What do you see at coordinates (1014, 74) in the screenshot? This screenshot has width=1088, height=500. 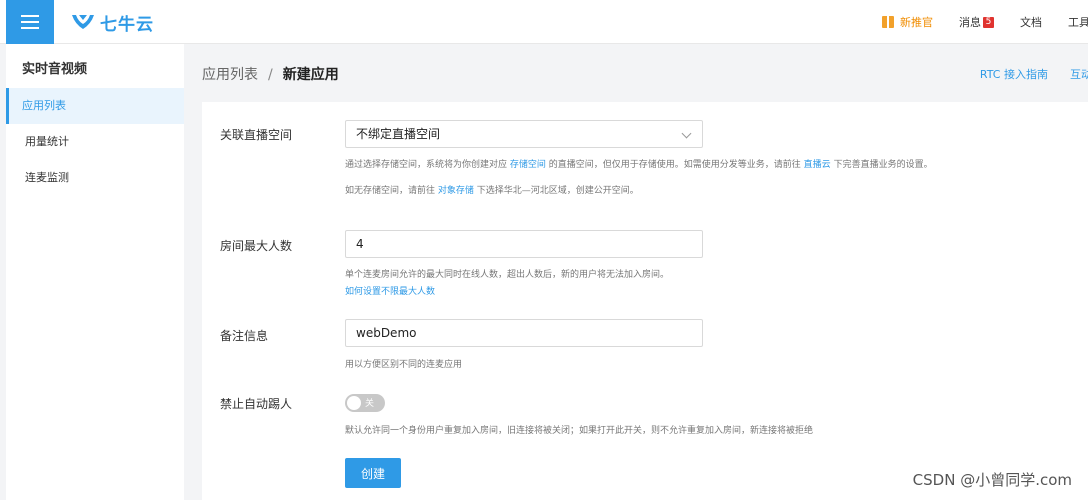 I see `rtc-guide-link: RTC 接入指南` at bounding box center [1014, 74].